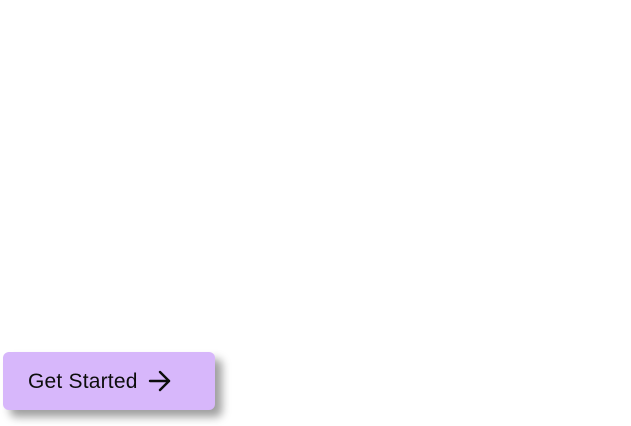 This screenshot has height=426, width=631. Describe the element at coordinates (160, 381) in the screenshot. I see `arrow-right-icon` at that location.